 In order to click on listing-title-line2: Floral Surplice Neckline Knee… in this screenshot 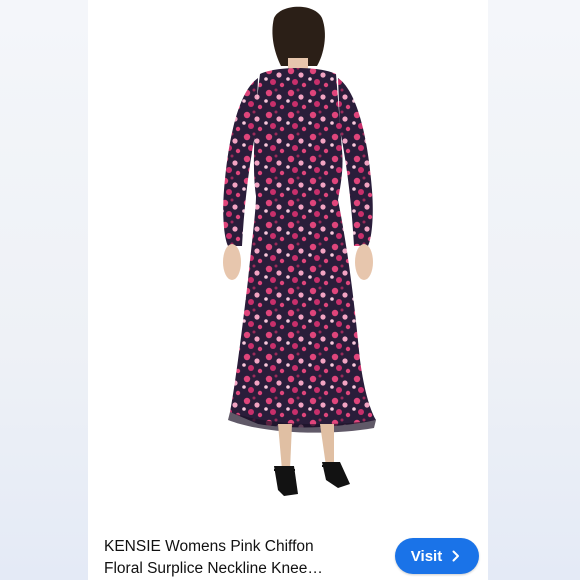, I will do `click(213, 568)`.